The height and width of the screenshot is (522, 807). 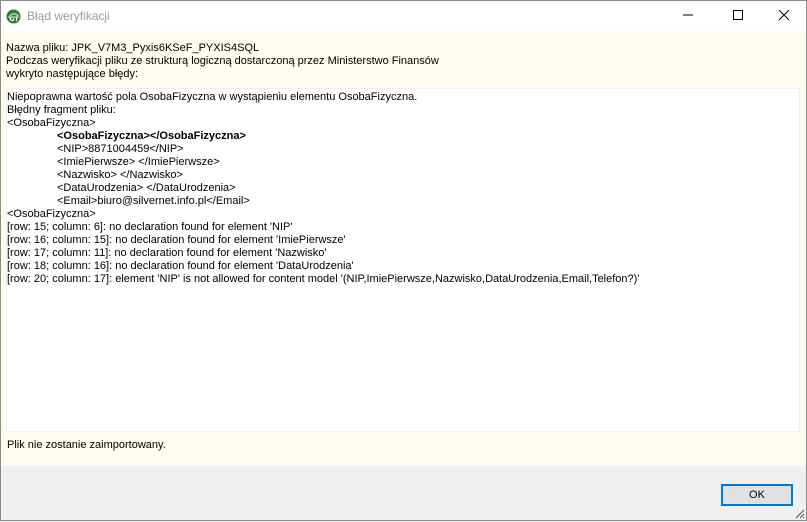 What do you see at coordinates (151, 136) in the screenshot?
I see `xml-line: <OsobaFizyczna></OsobaFizyczna>` at bounding box center [151, 136].